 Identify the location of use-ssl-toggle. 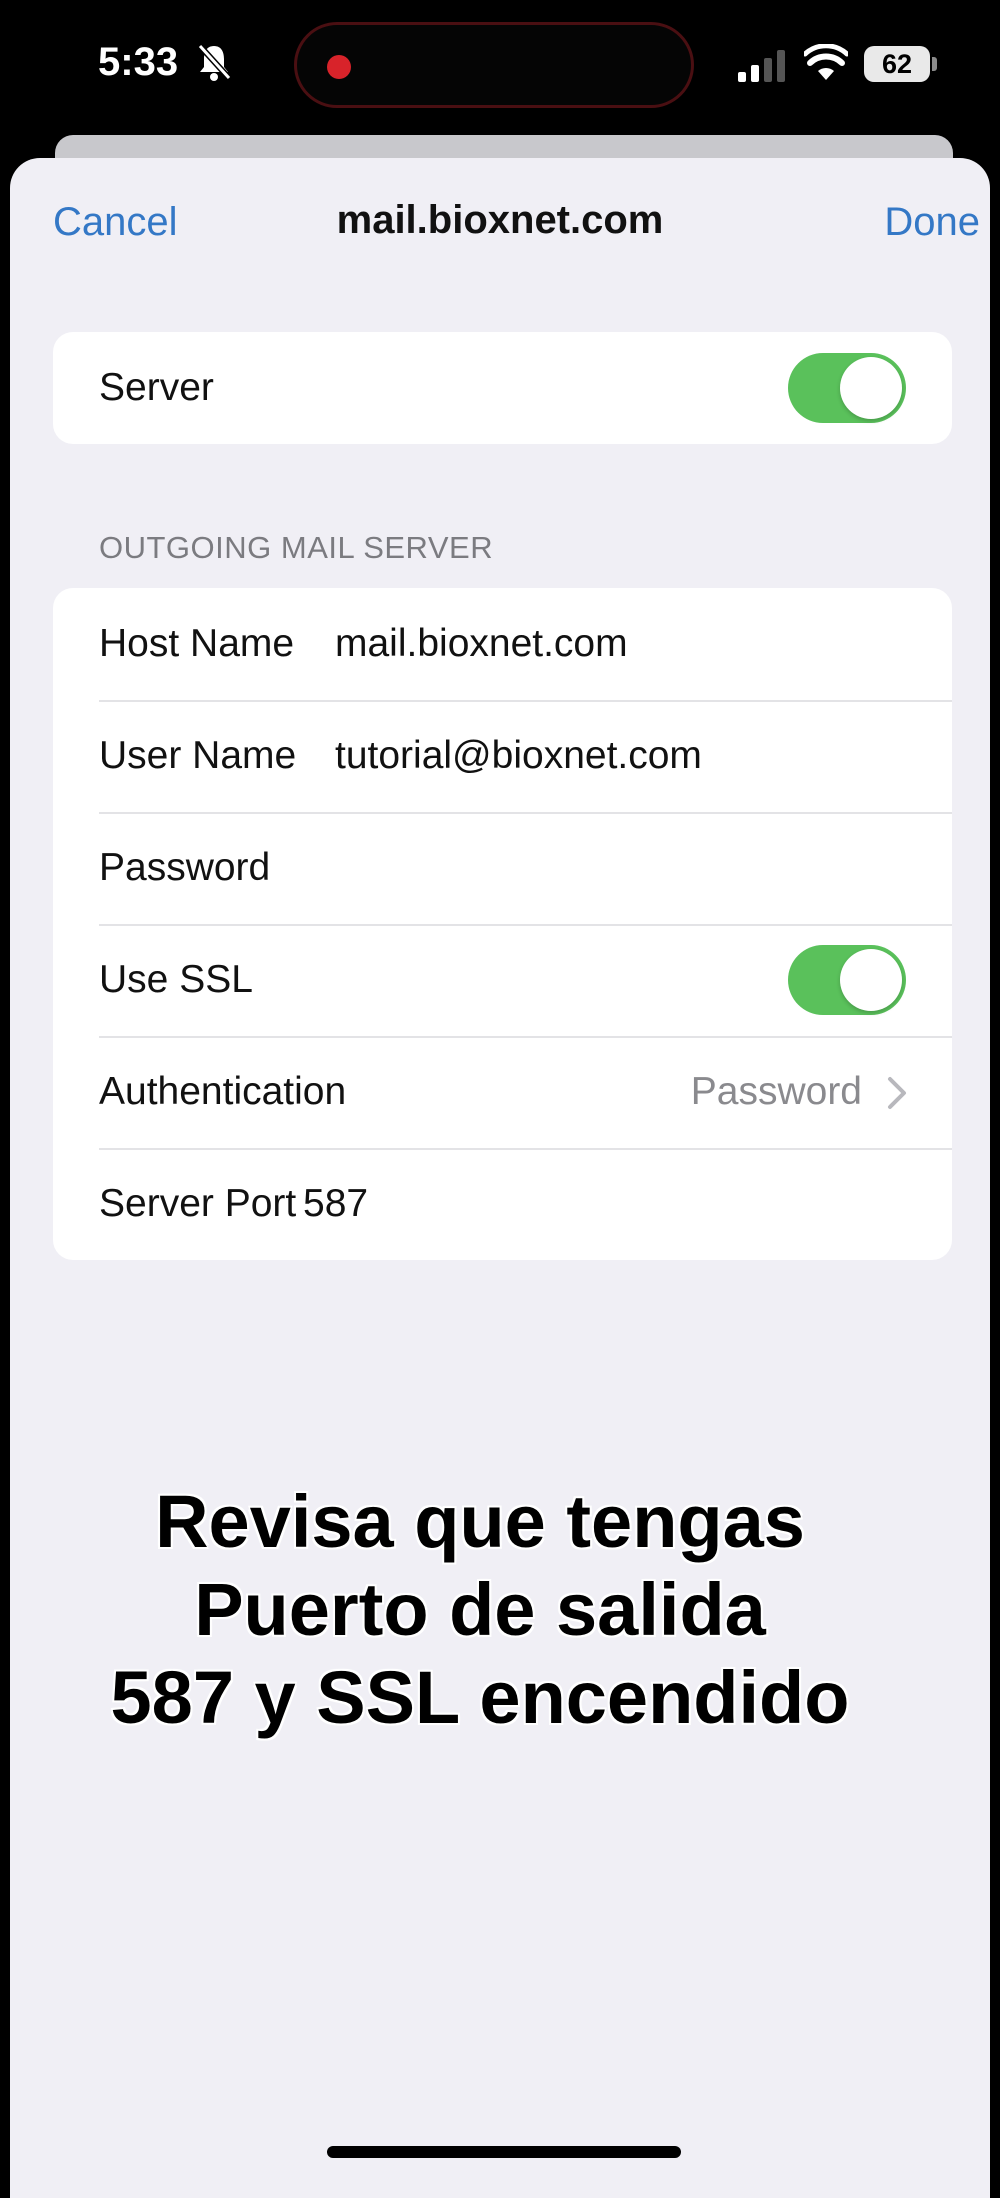
(847, 980).